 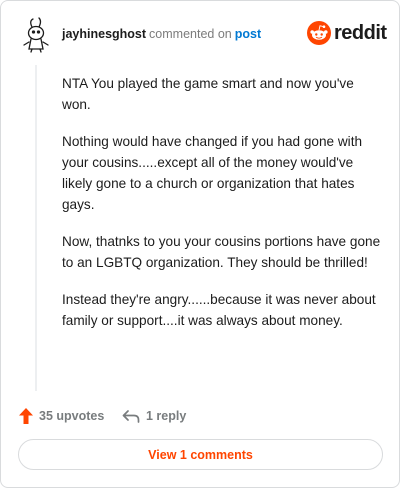 I want to click on avatar, so click(x=36, y=34).